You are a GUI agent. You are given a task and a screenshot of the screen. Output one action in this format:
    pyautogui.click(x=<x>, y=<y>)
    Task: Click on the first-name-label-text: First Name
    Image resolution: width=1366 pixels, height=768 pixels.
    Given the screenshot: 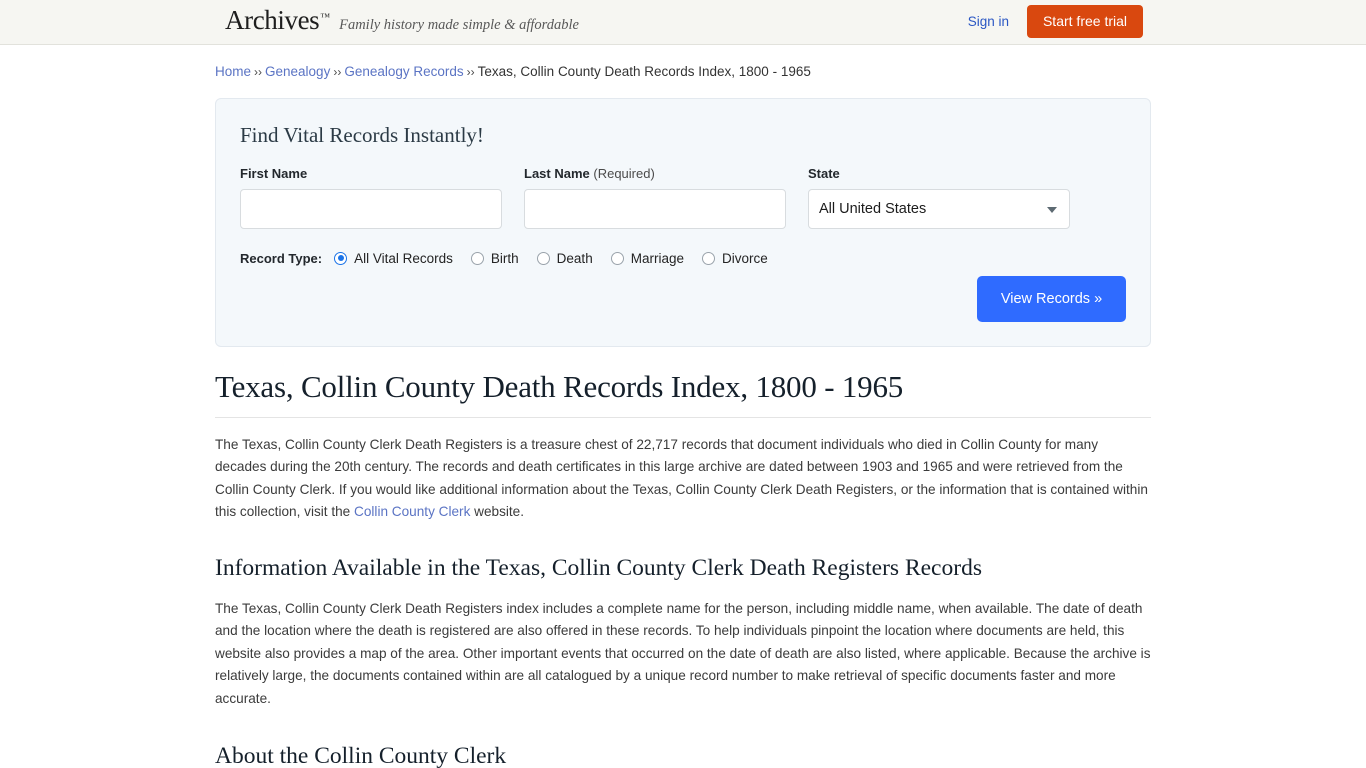 What is the action you would take?
    pyautogui.click(x=274, y=173)
    